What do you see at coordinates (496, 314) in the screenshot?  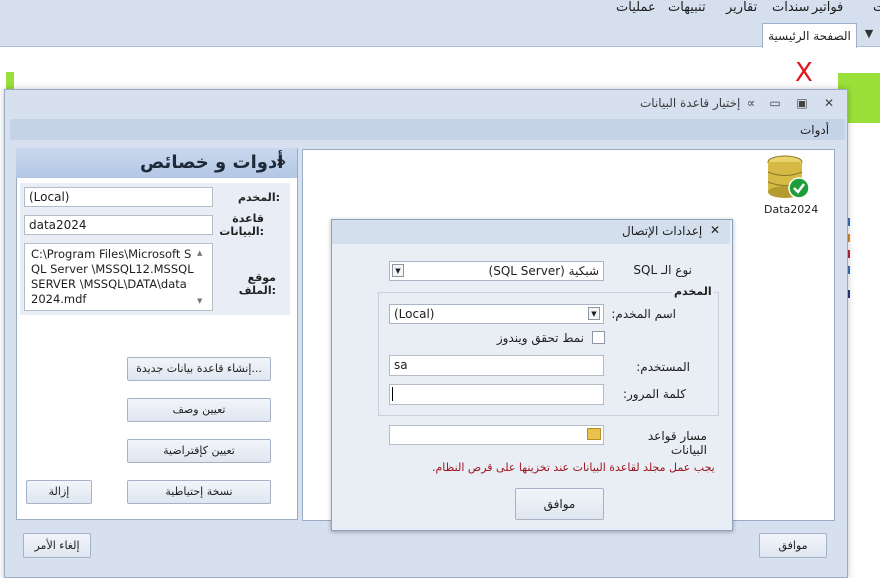 I see `server-name-select: (Local) ▼` at bounding box center [496, 314].